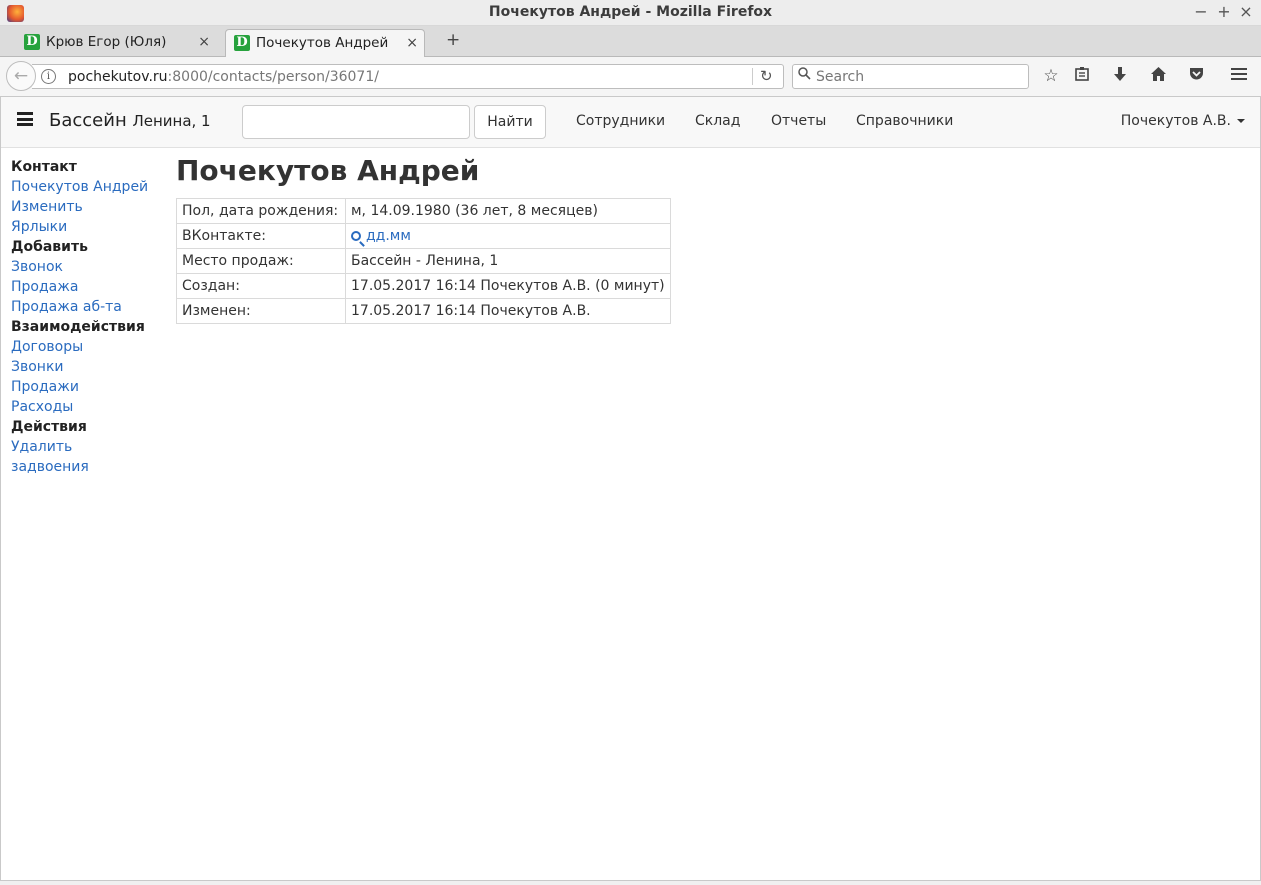 Image resolution: width=1261 pixels, height=885 pixels. I want to click on sidebar-link-contracts: Договоры, so click(91, 347).